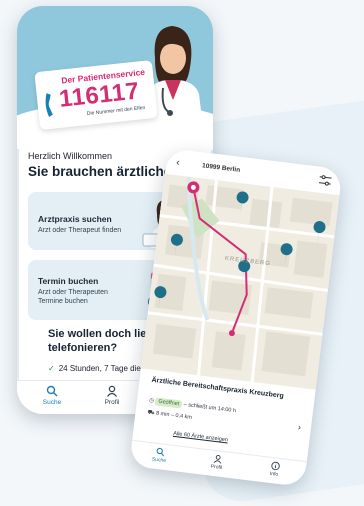 Image resolution: width=364 pixels, height=506 pixels. What do you see at coordinates (73, 297) in the screenshot?
I see `card-subtitle: Arzt oder Therapeuten Termine buchen` at bounding box center [73, 297].